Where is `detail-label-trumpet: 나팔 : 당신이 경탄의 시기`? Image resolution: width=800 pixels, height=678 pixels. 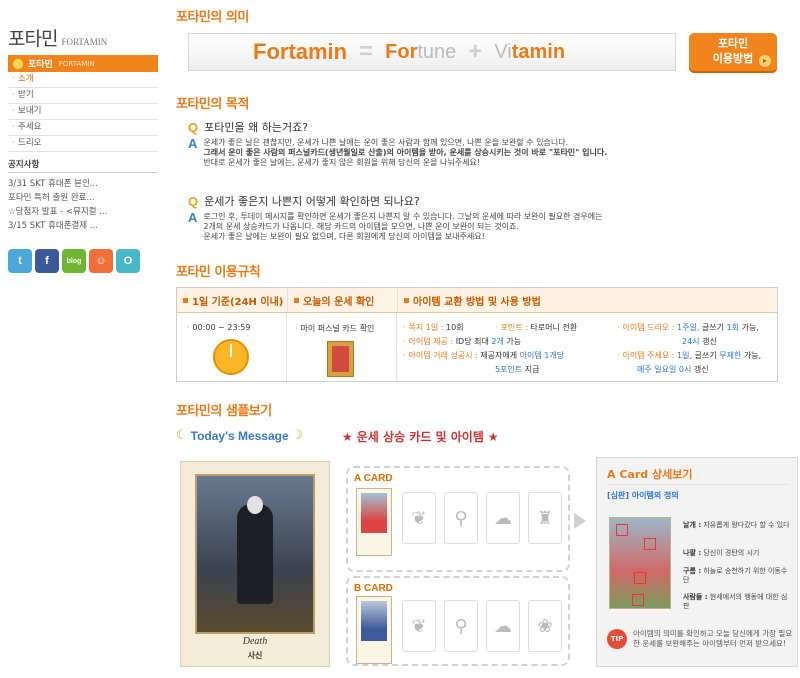 detail-label-trumpet: 나팔 : 당신이 경탄의 시기 is located at coordinates (721, 553).